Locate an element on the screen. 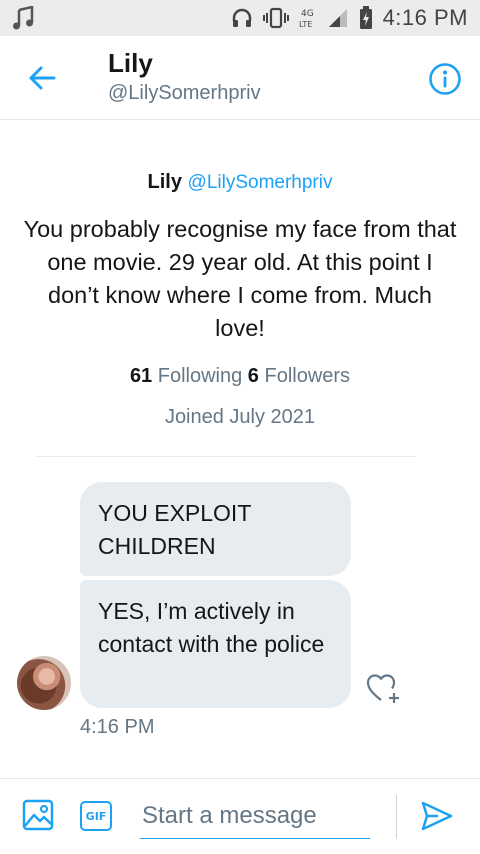 Image resolution: width=480 pixels, height=854 pixels. send-button is located at coordinates (437, 816).